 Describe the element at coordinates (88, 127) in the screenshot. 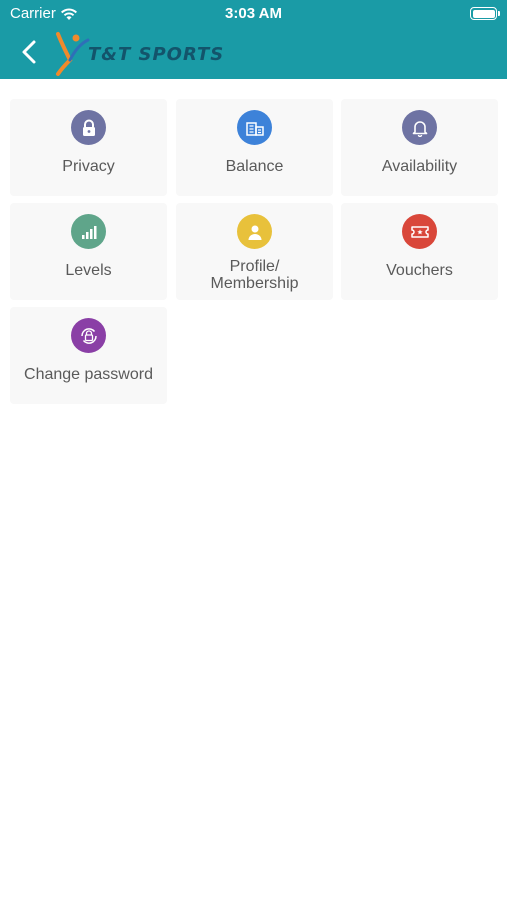

I see `lock-icon` at that location.